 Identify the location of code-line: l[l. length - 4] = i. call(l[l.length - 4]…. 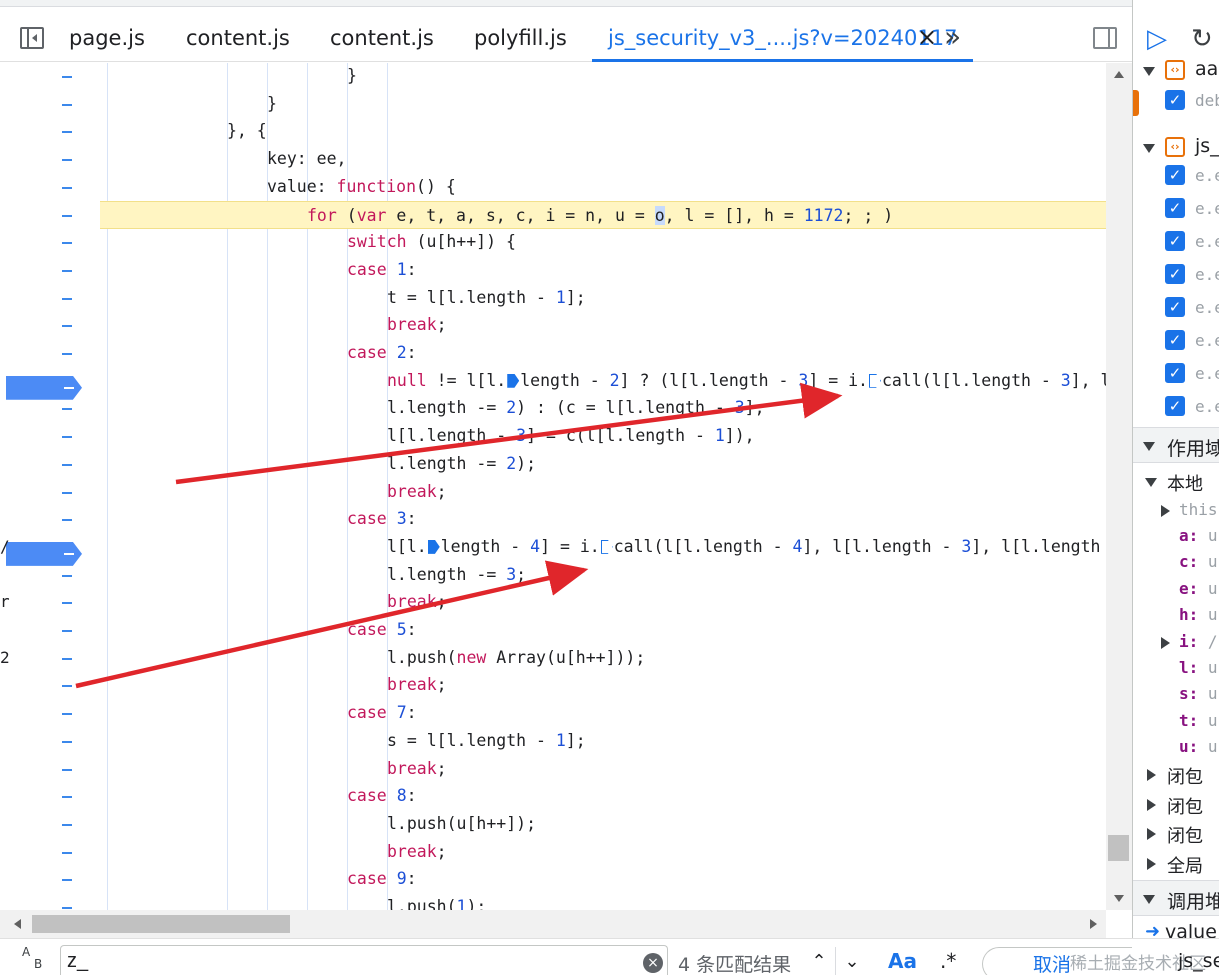
(603, 547).